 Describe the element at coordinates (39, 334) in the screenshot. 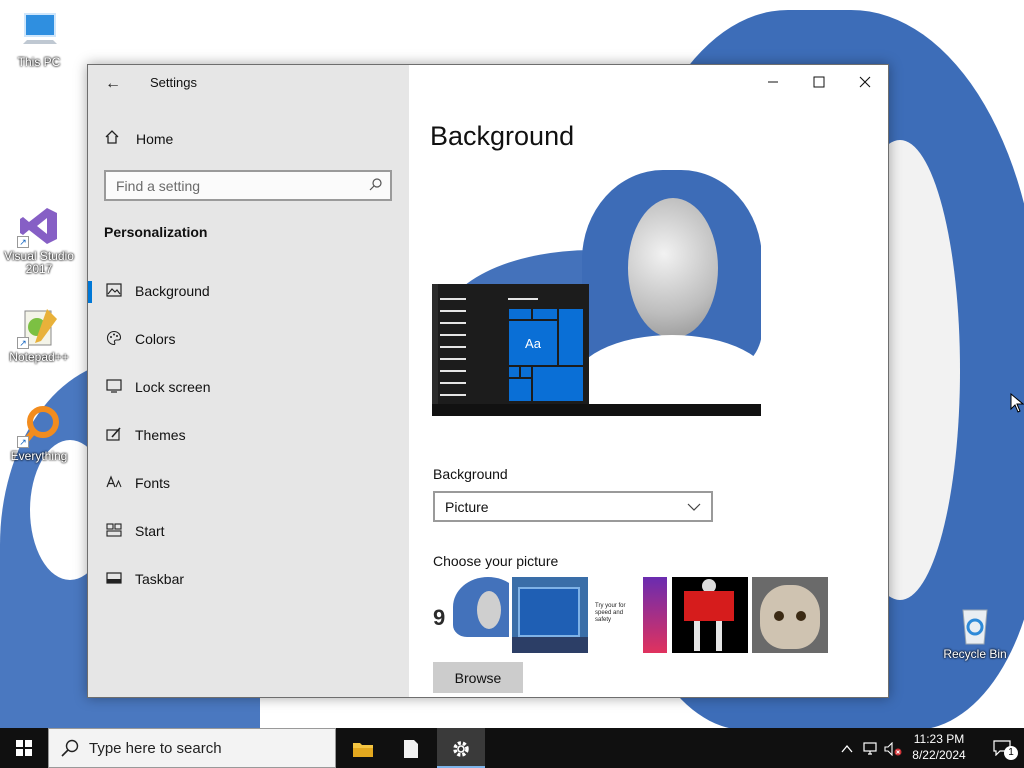

I see `desktop-icon-notepad-plus-plus: ↗ Notepad++` at that location.